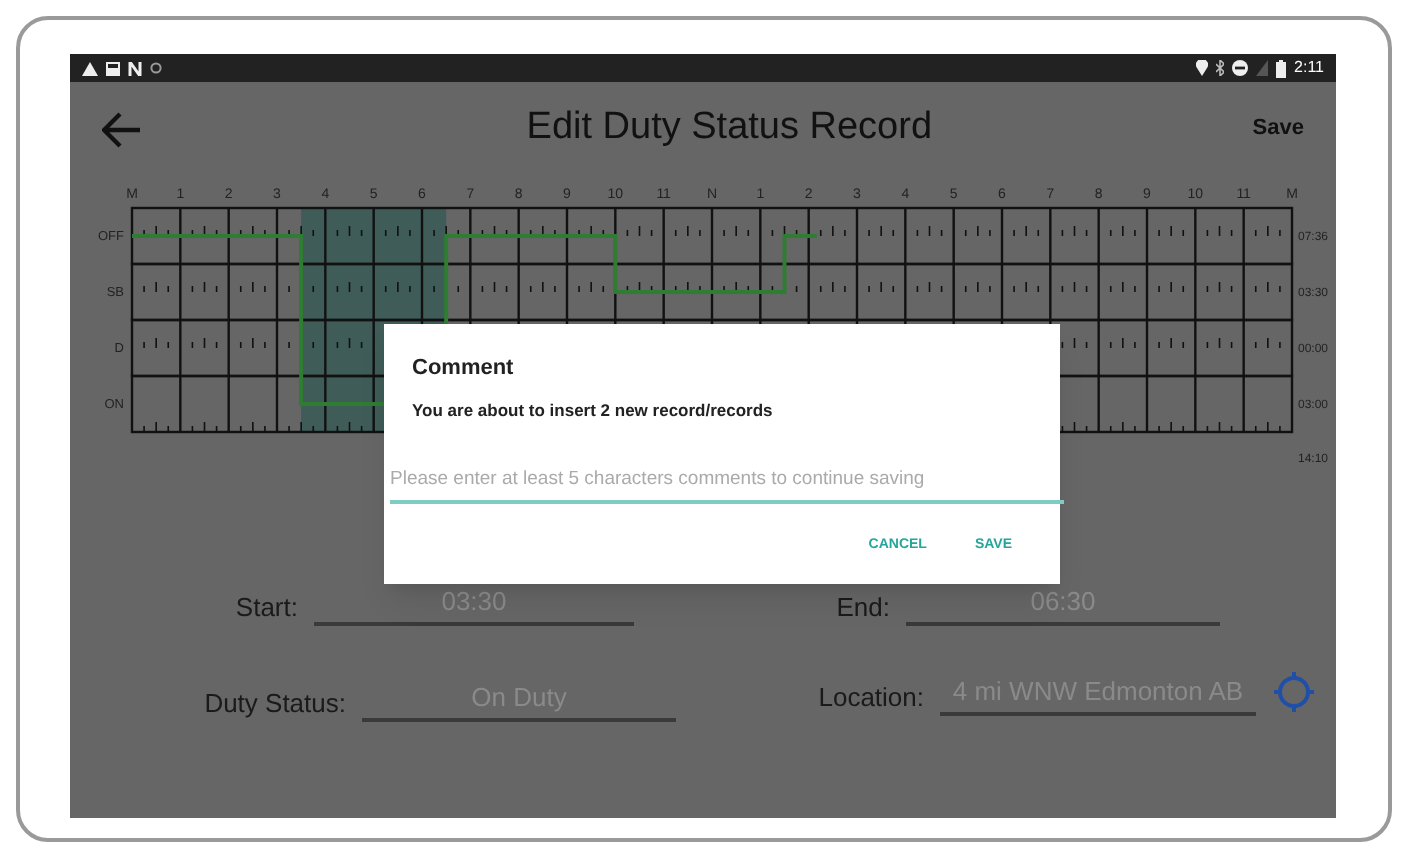 The image size is (1408, 858). I want to click on battery-icon, so click(1281, 68).